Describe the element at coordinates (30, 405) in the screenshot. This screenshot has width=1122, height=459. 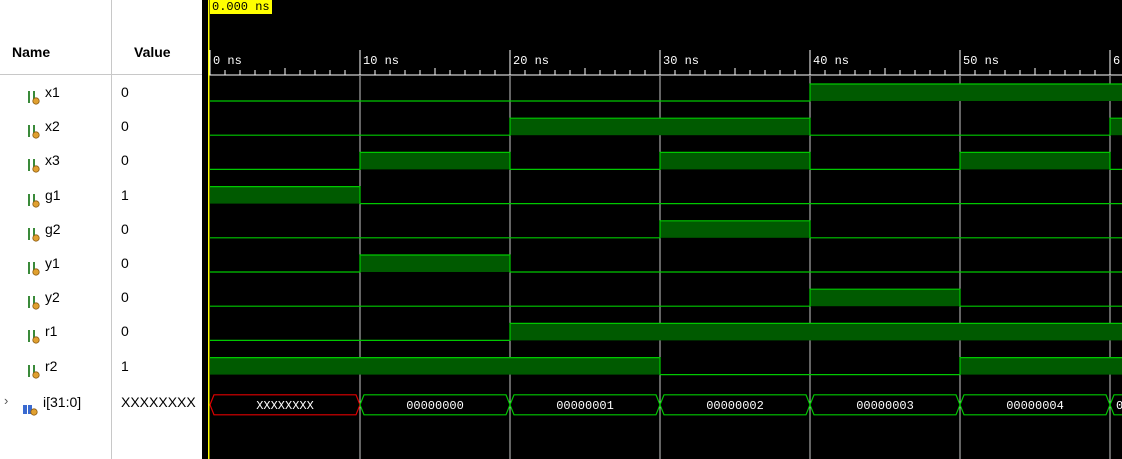
I see `bus-signal-icon` at that location.